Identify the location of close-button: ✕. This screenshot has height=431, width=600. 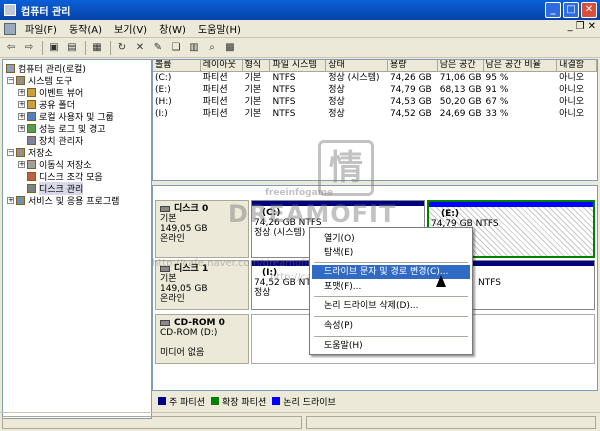
(589, 10).